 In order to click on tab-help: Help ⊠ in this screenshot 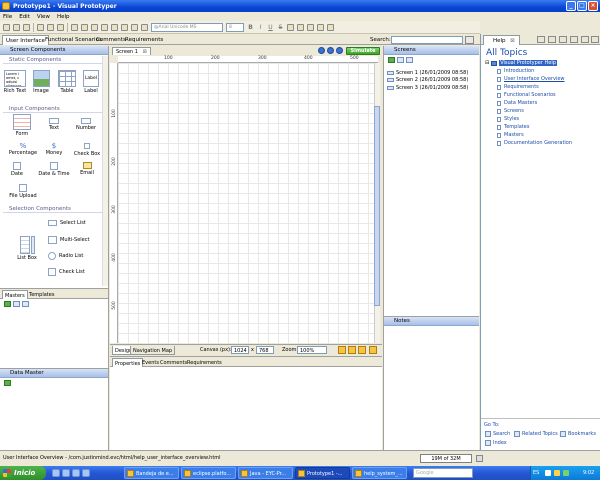, I will do `click(501, 40)`.